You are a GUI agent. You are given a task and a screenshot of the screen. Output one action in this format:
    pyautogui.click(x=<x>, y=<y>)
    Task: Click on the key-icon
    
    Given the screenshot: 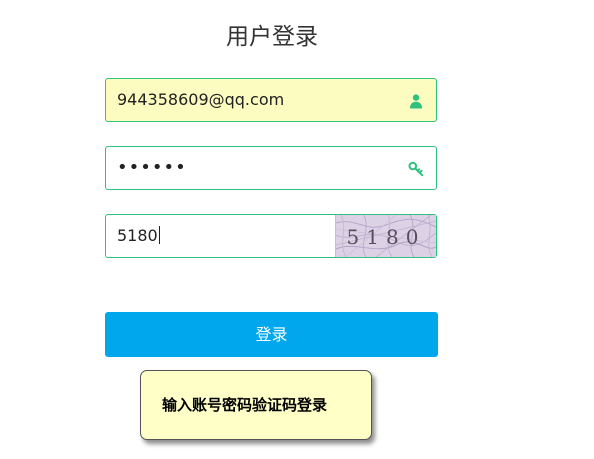 What is the action you would take?
    pyautogui.click(x=416, y=169)
    